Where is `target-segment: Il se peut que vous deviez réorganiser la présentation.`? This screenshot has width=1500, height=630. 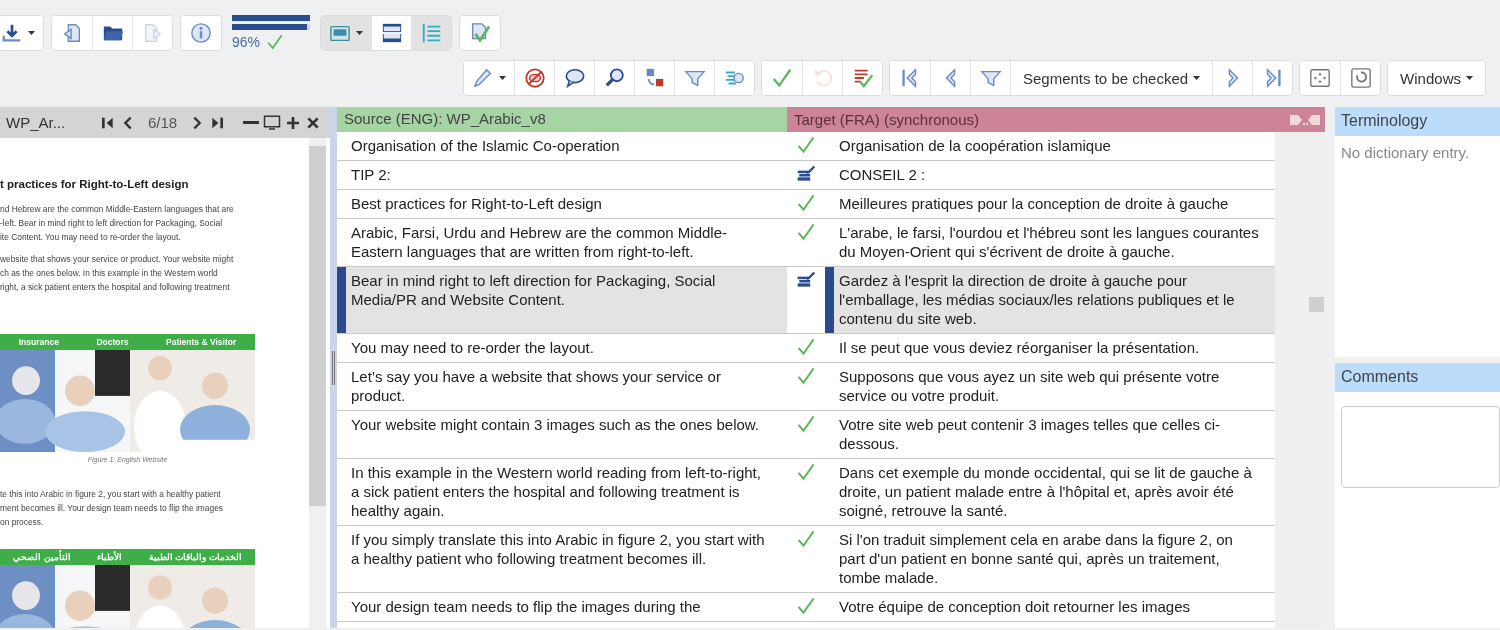
target-segment: Il se peut que vous deviez réorganiser la présentation. is located at coordinates (1050, 348).